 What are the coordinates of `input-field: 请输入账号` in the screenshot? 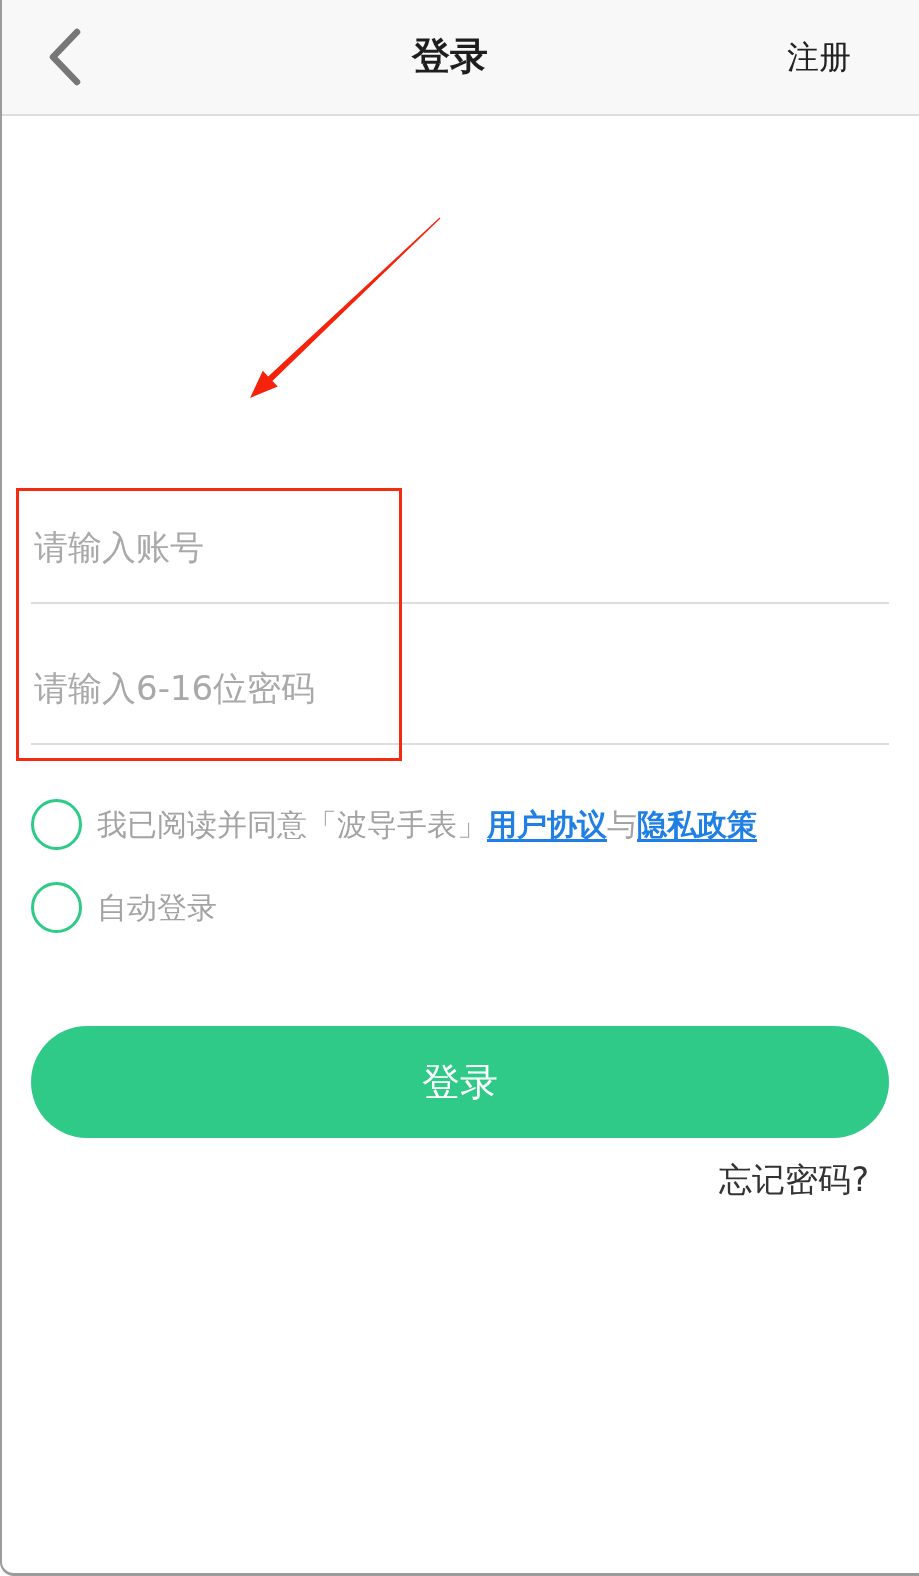 It's located at (460, 548).